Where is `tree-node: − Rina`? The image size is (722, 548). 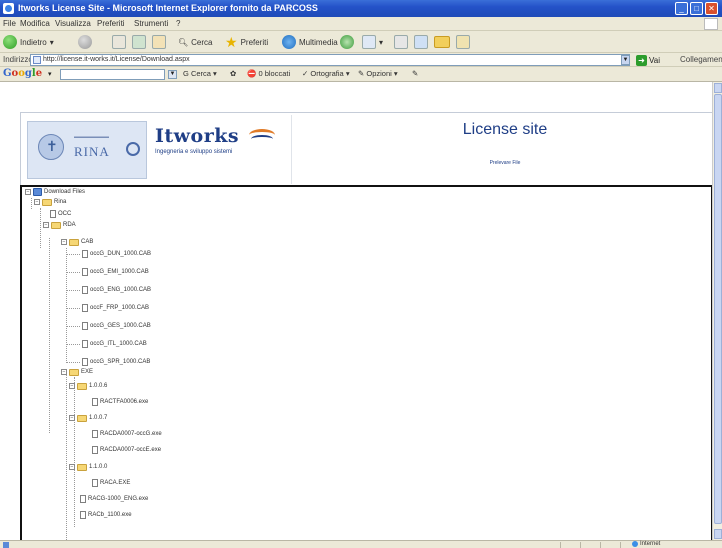 tree-node: − Rina is located at coordinates (50, 202).